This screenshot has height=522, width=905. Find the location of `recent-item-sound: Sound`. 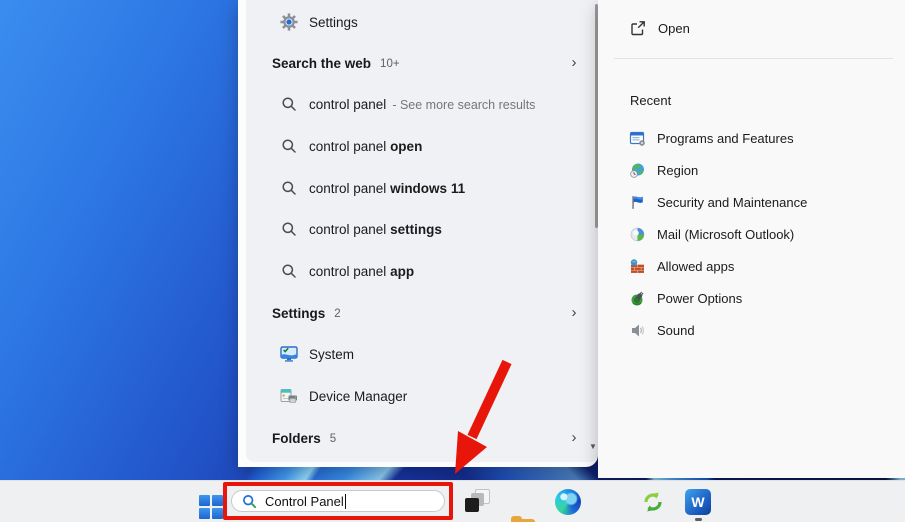

recent-item-sound: Sound is located at coordinates (751, 330).